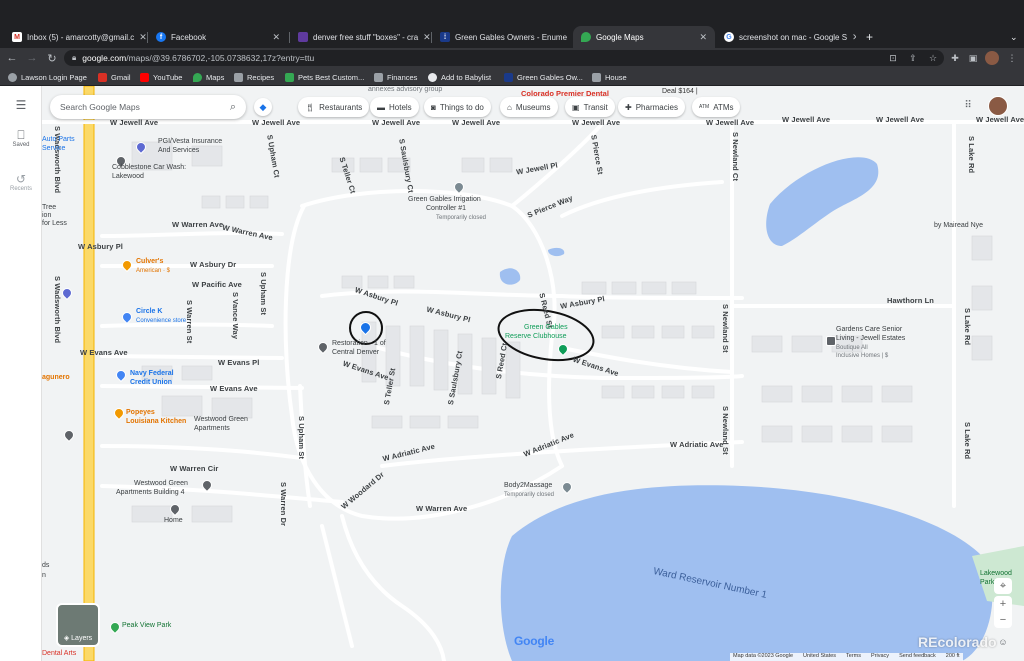 The image size is (1024, 661). I want to click on place-label: PGI/Vesta Insurance, so click(190, 142).